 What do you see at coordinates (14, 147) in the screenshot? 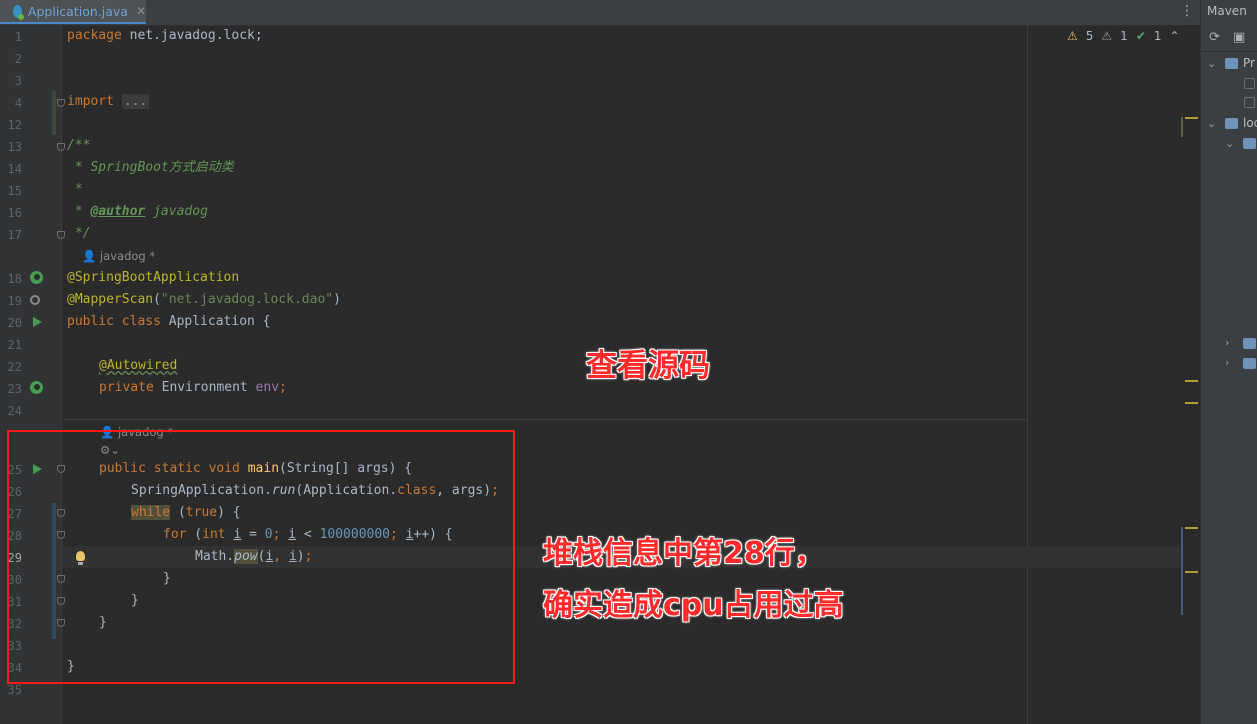
I see `line-number: 13` at bounding box center [14, 147].